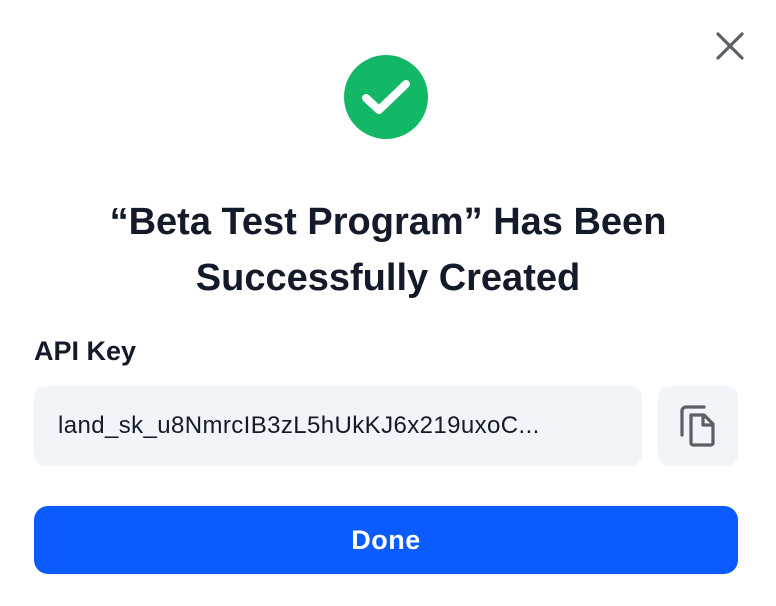 The image size is (776, 606). What do you see at coordinates (85, 351) in the screenshot?
I see `api-key-label: API Key` at bounding box center [85, 351].